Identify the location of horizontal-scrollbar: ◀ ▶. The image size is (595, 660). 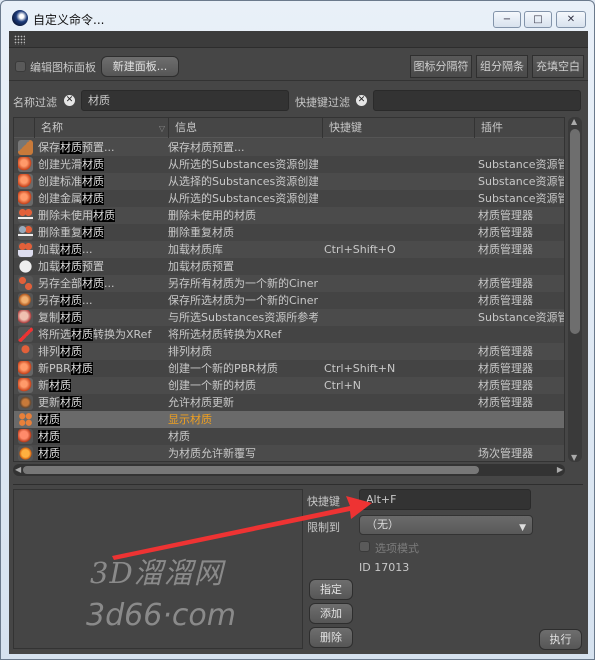
(289, 470).